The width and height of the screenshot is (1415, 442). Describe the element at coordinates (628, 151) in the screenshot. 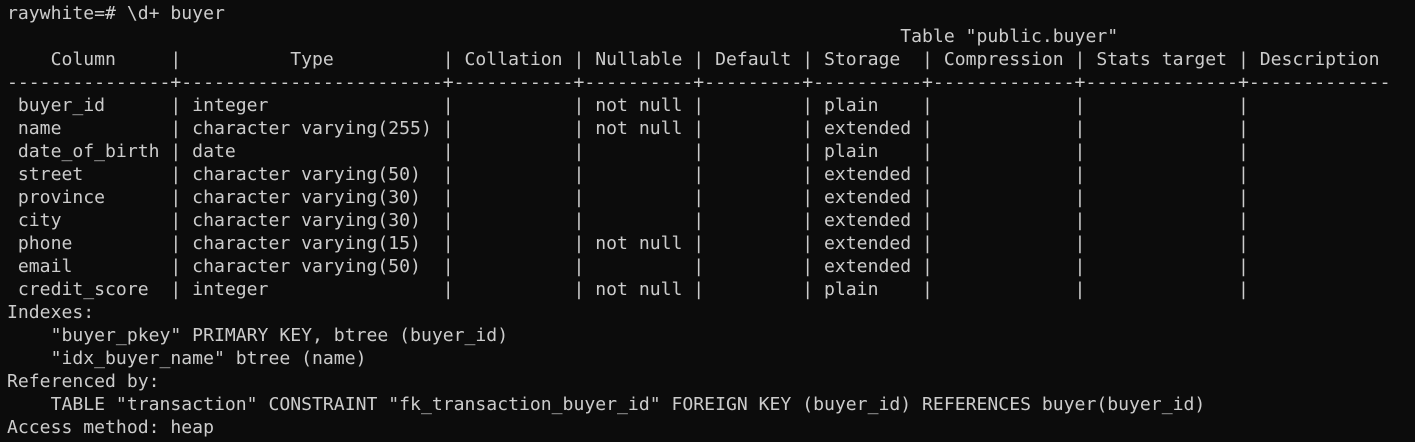

I see `table-row: date_of_birth | date | | | | plain | | |` at that location.